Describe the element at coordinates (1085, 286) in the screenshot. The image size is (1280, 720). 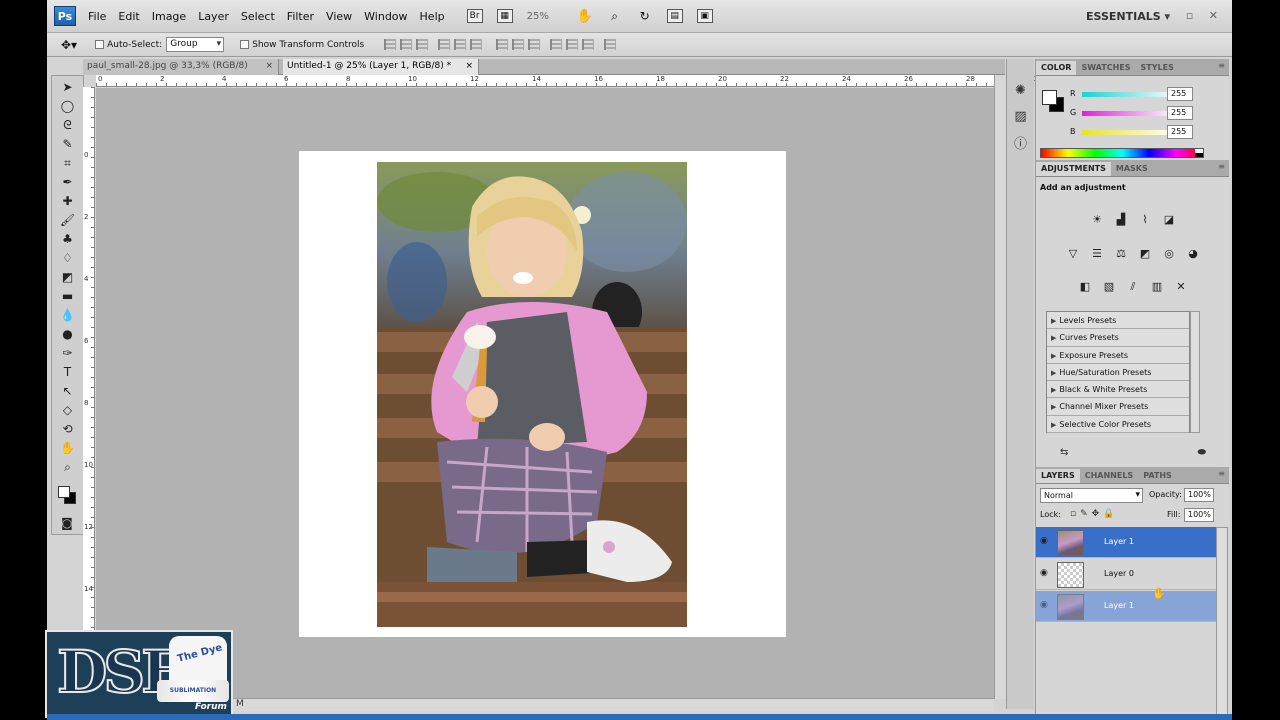
I see `invert-icon: ◧` at that location.